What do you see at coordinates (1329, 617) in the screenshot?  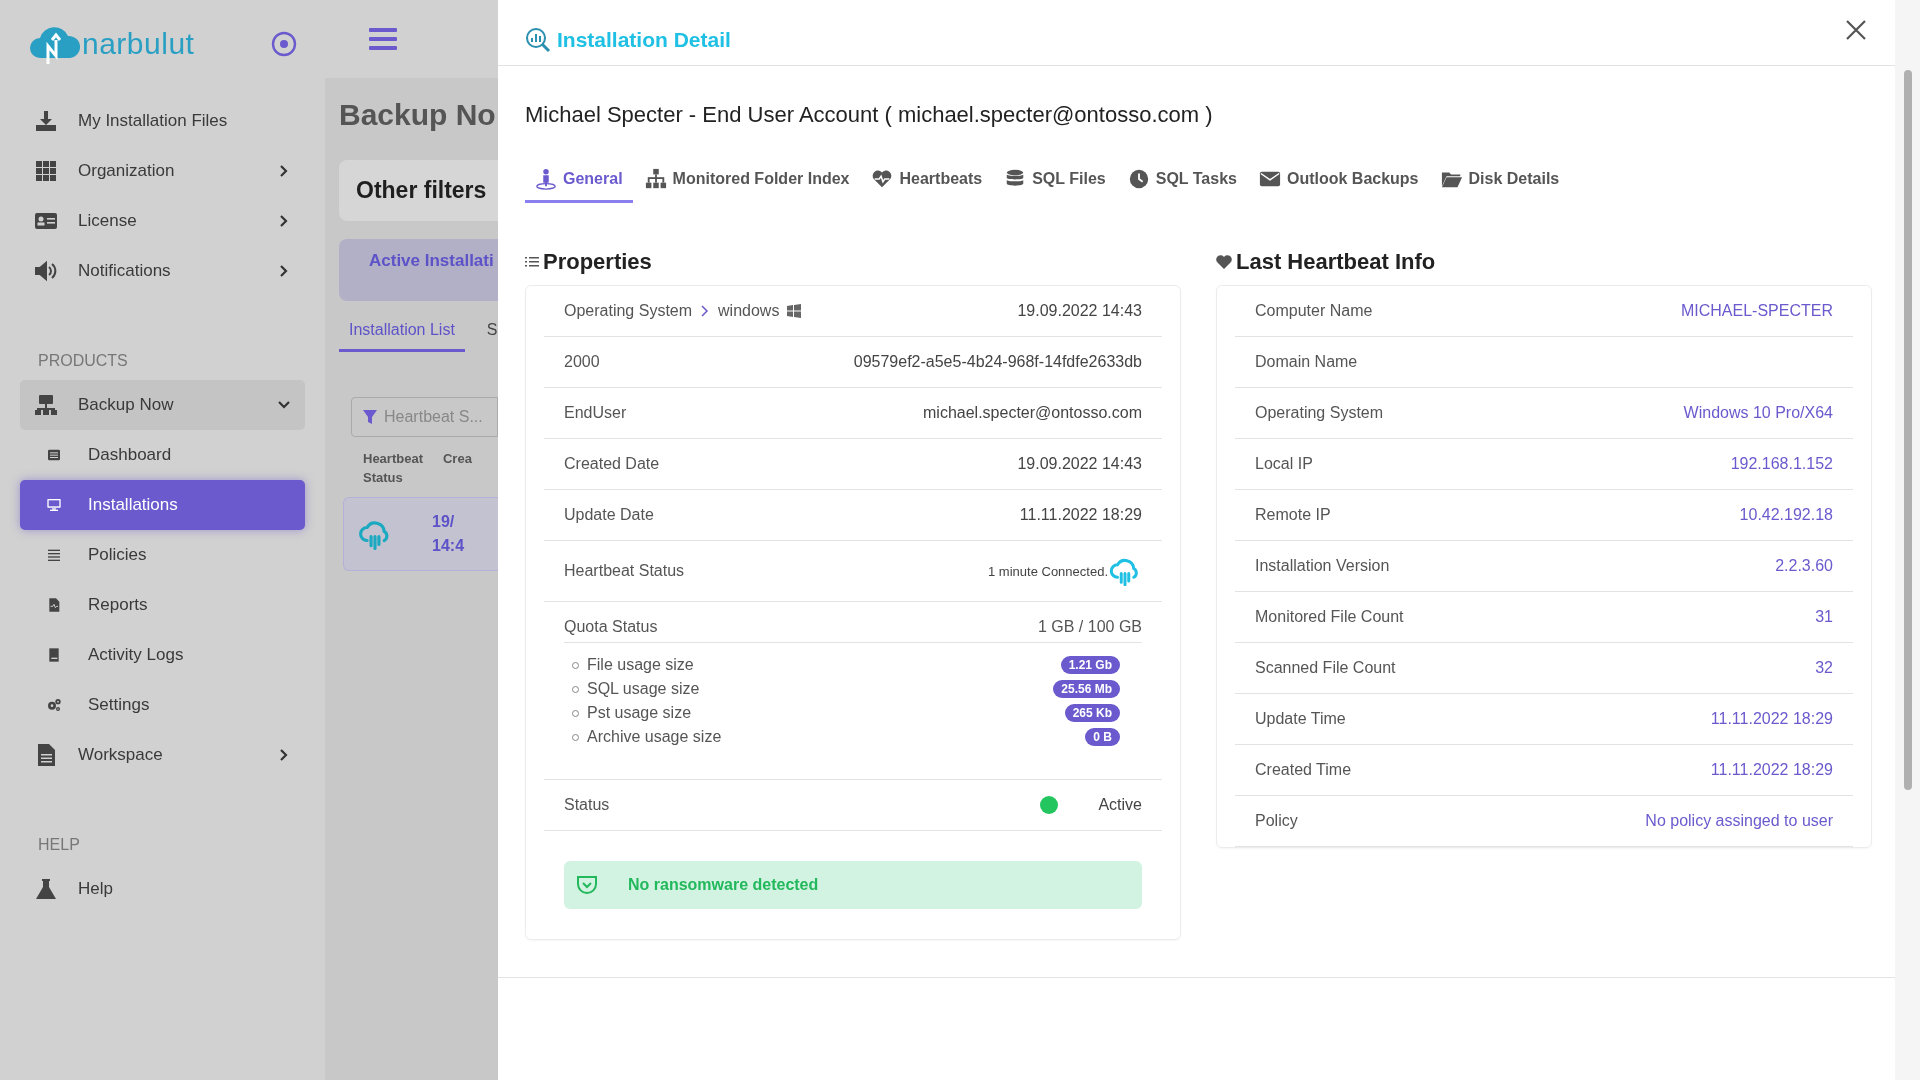 I see `info-label: Monitored File Count` at bounding box center [1329, 617].